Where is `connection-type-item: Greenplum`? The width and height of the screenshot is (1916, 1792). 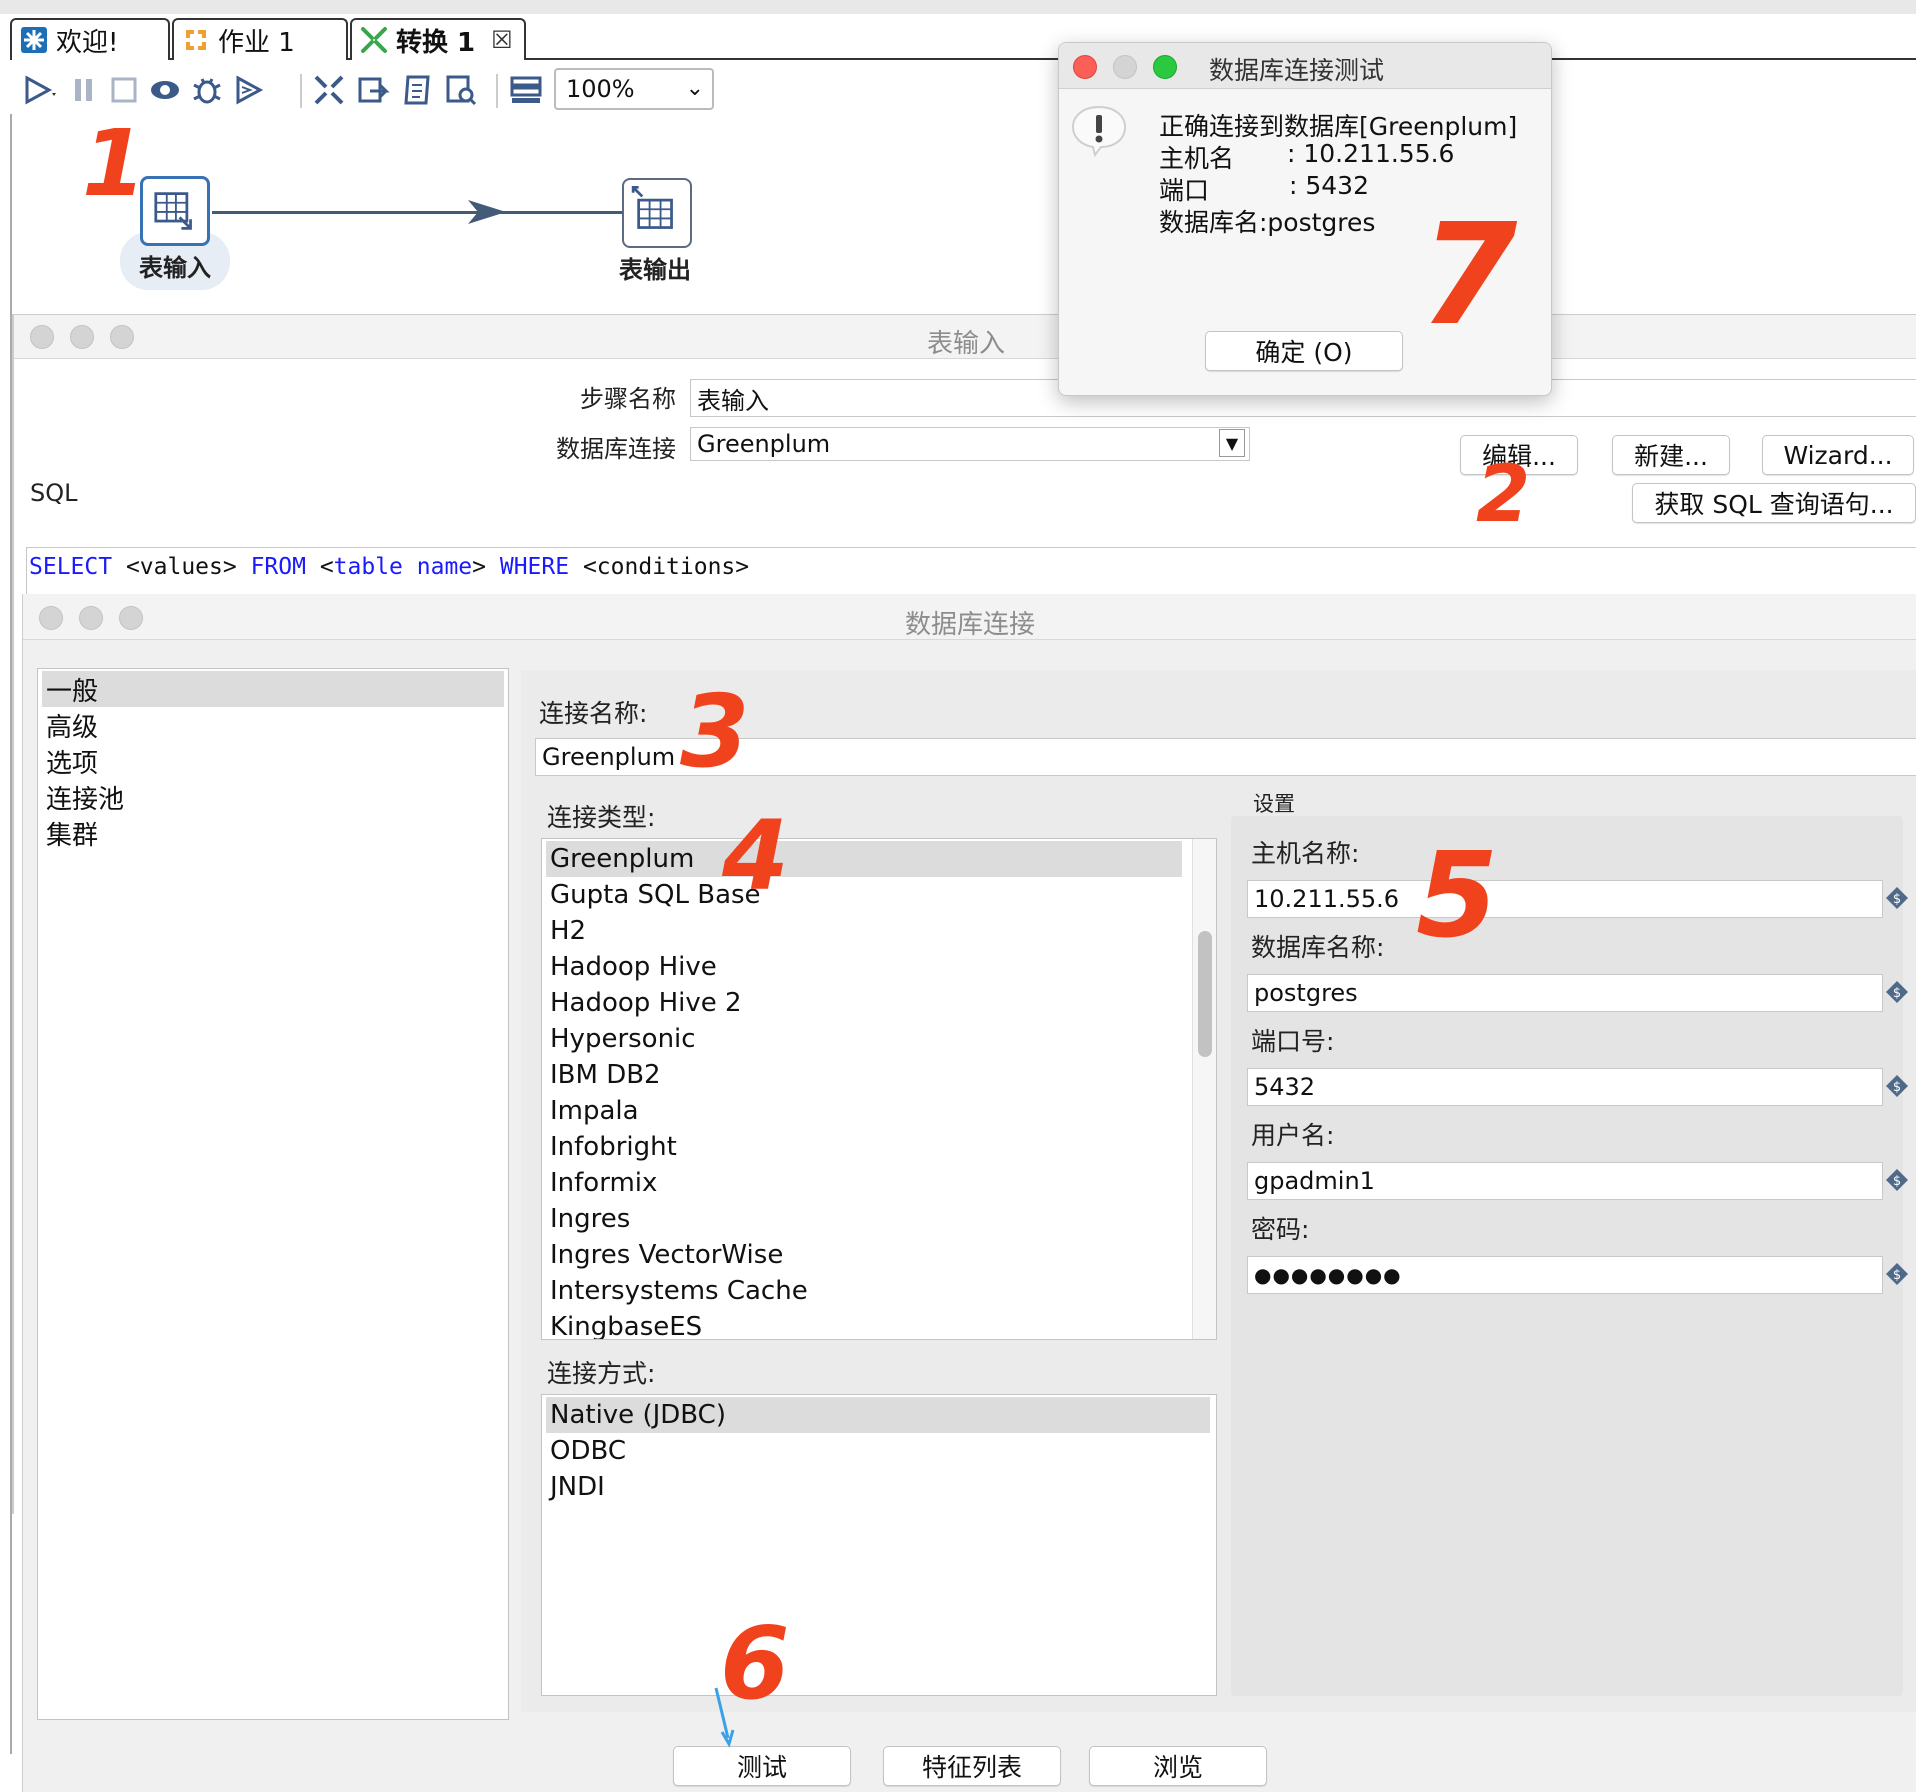
connection-type-item: Greenplum is located at coordinates (864, 859).